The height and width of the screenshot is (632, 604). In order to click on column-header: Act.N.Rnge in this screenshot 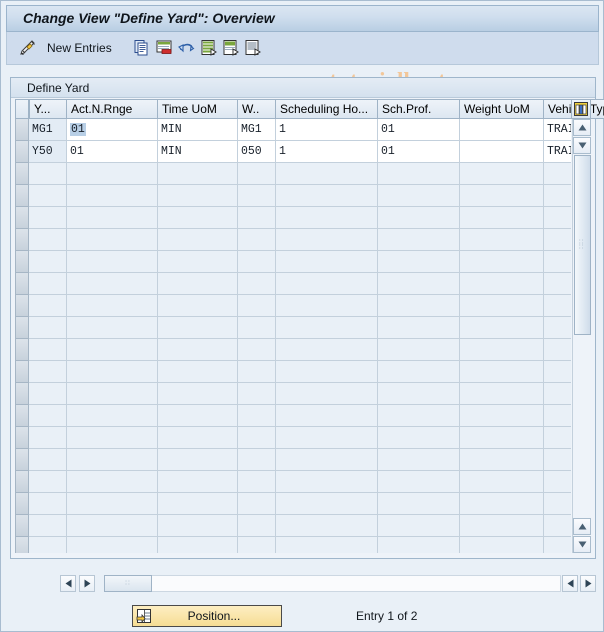, I will do `click(112, 109)`.